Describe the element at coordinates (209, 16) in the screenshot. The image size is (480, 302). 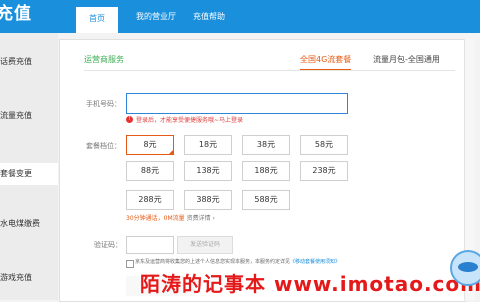
I see `nav-help: 充值帮助` at that location.